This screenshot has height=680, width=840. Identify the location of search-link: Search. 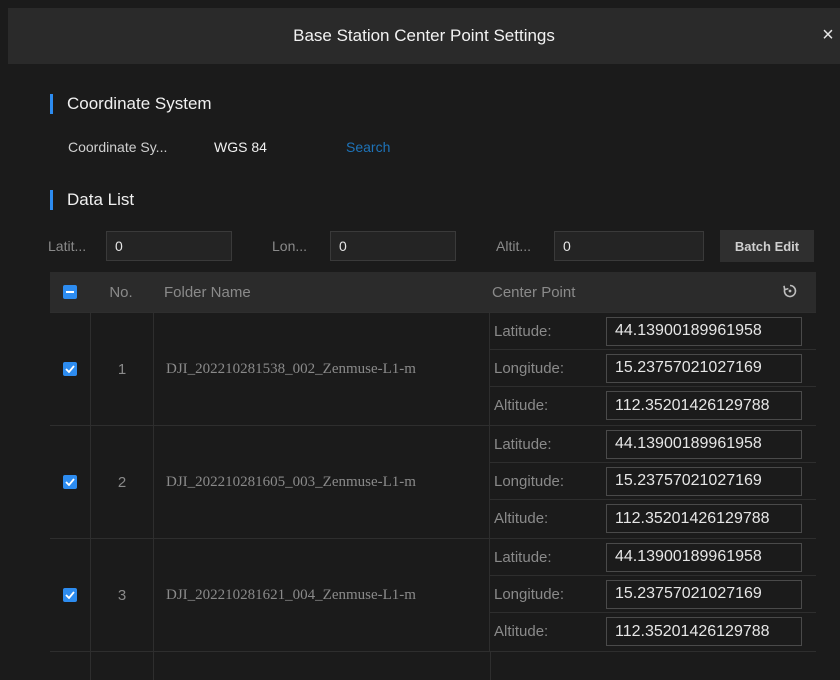
(368, 147).